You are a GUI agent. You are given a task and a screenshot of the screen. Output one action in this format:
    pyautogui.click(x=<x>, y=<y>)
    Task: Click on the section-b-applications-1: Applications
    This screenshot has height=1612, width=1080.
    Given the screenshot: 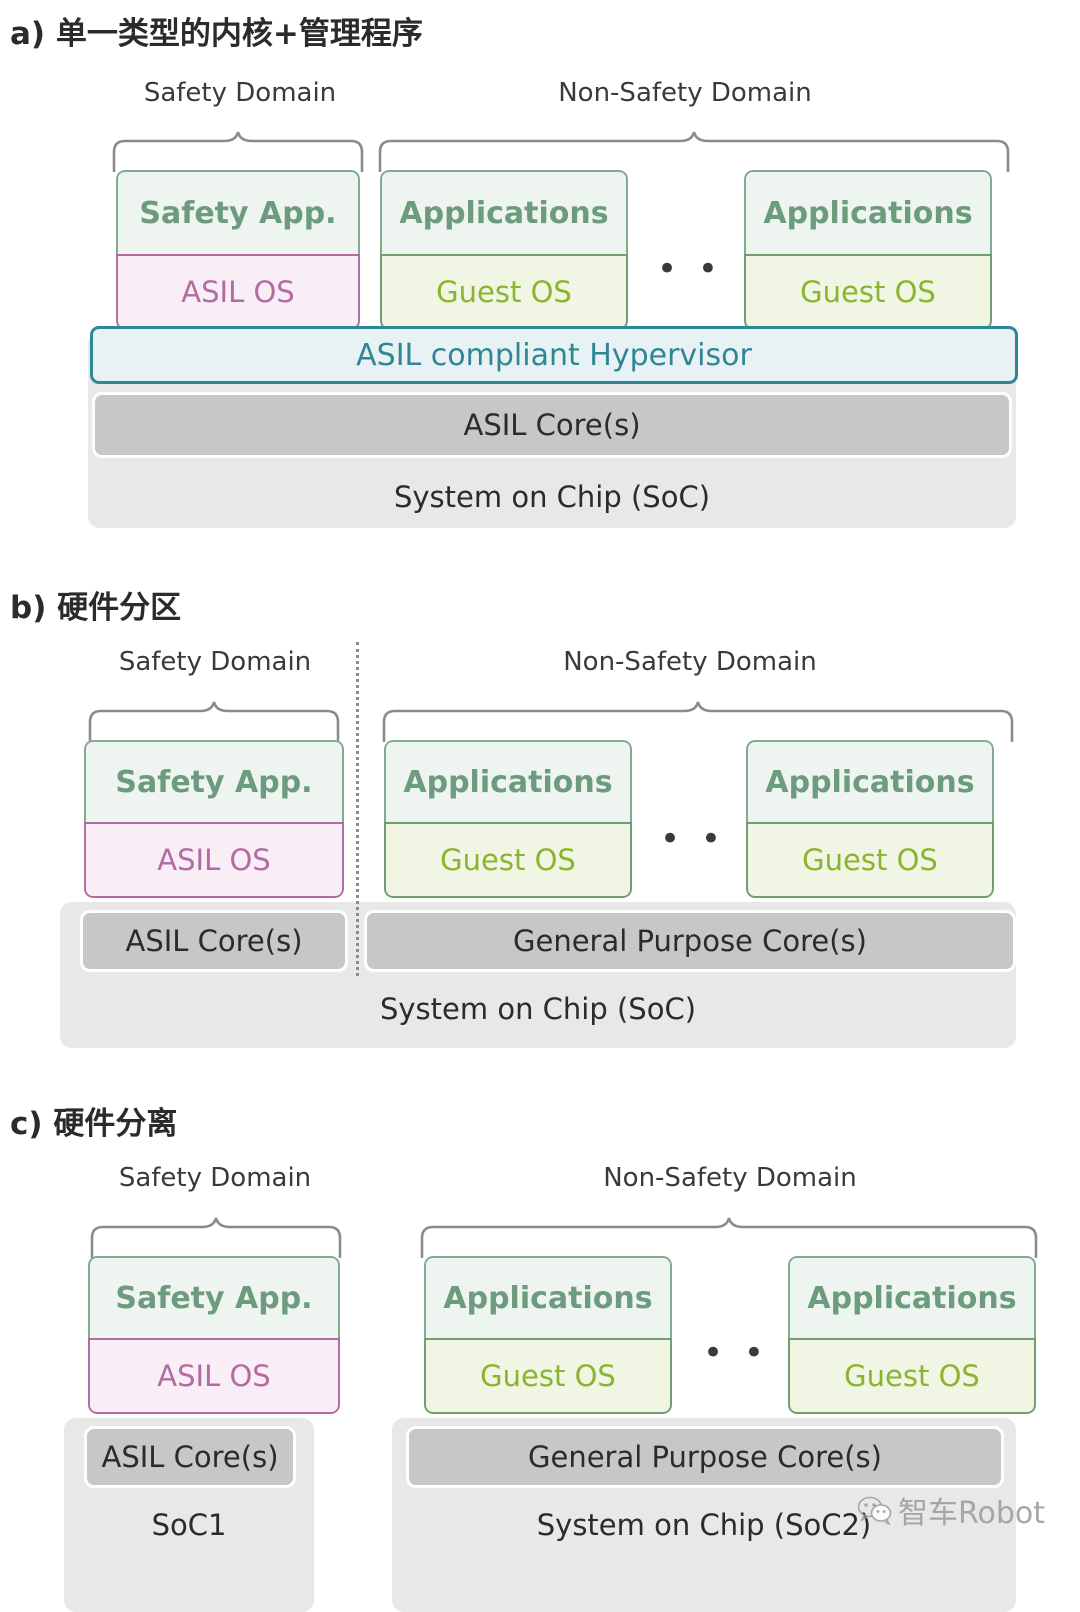 What is the action you would take?
    pyautogui.click(x=508, y=781)
    